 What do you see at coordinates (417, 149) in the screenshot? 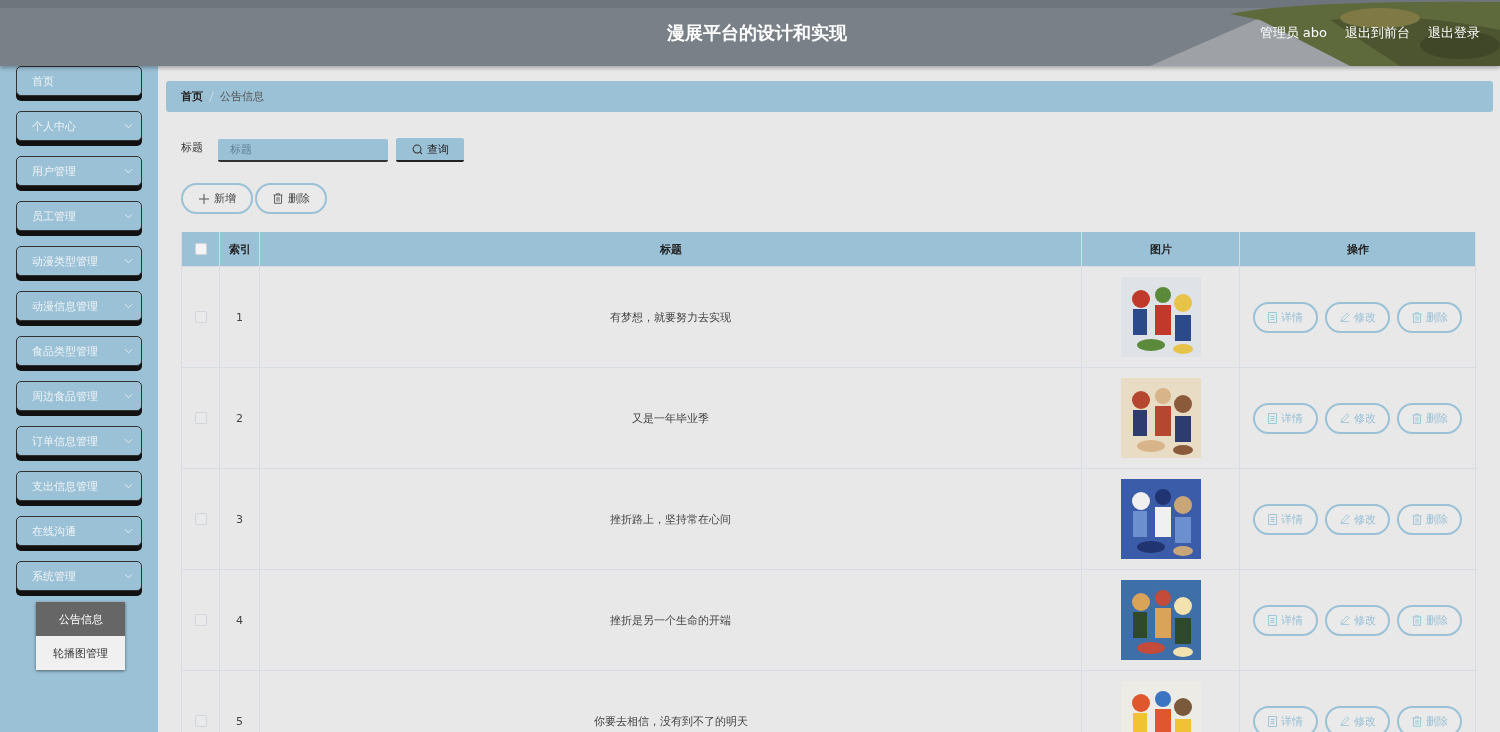
I see `search-icon` at bounding box center [417, 149].